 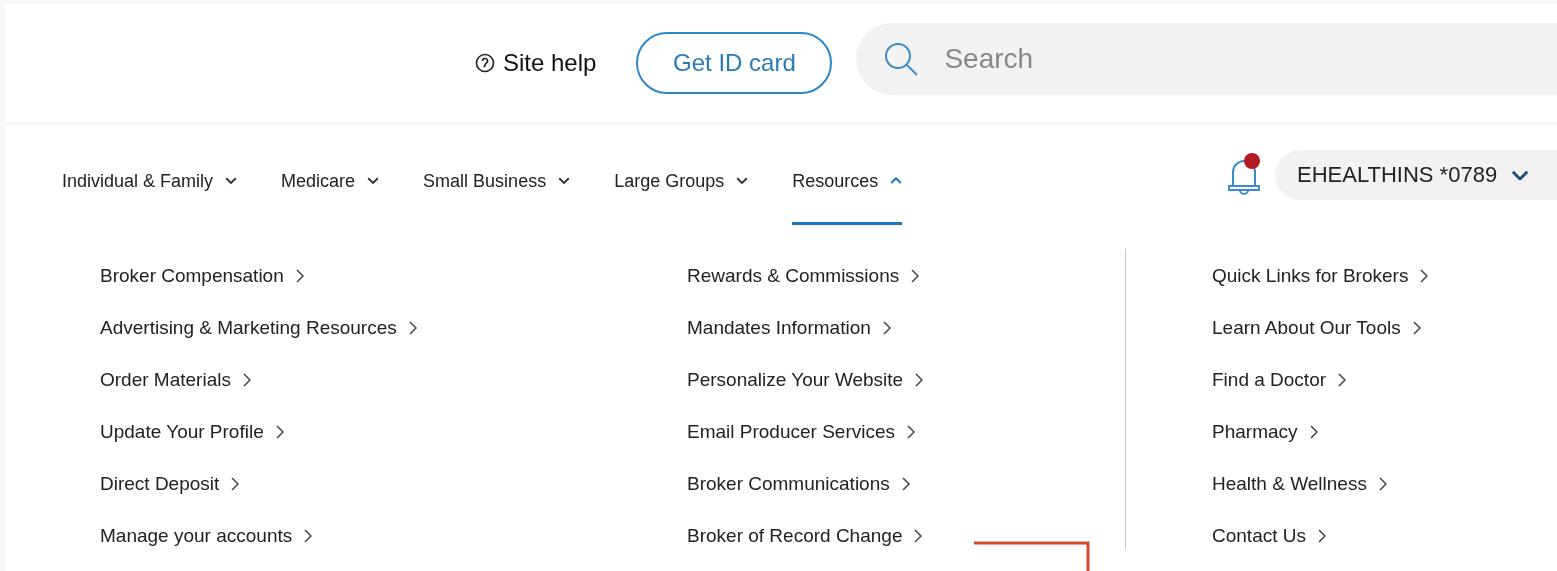 I want to click on search-field: Search, so click(x=1125, y=59).